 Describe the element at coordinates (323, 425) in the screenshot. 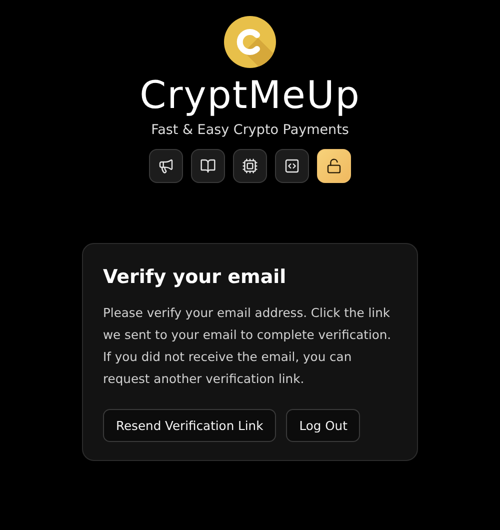

I see `log-out-button: Log Out` at that location.